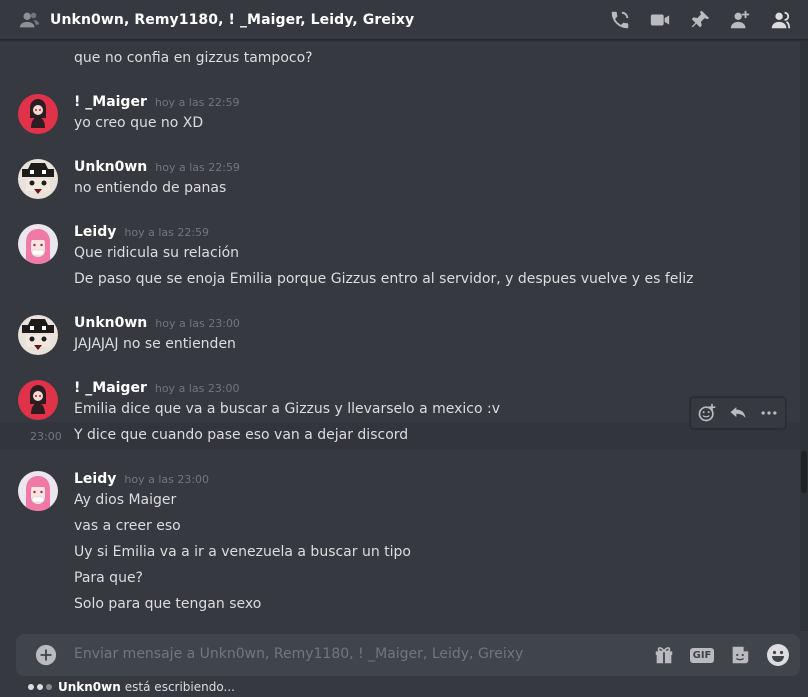 The image size is (808, 697). I want to click on message-author: Unkn0wn hoy a las 22:59, so click(157, 167).